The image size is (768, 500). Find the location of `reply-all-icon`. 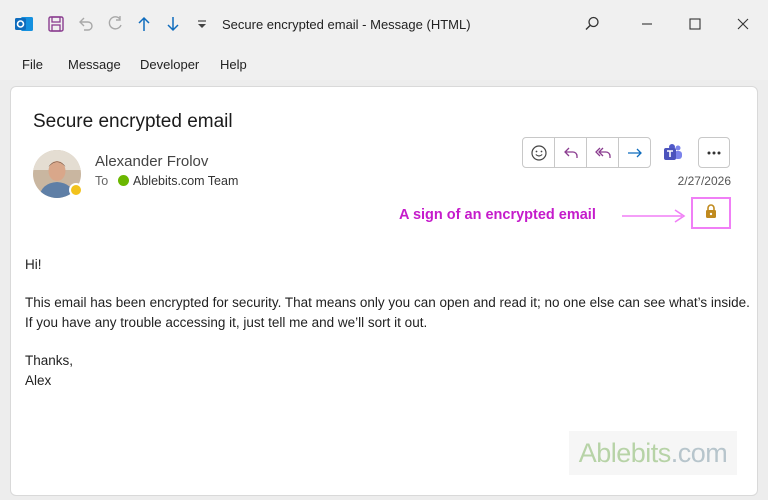

reply-all-icon is located at coordinates (603, 152).